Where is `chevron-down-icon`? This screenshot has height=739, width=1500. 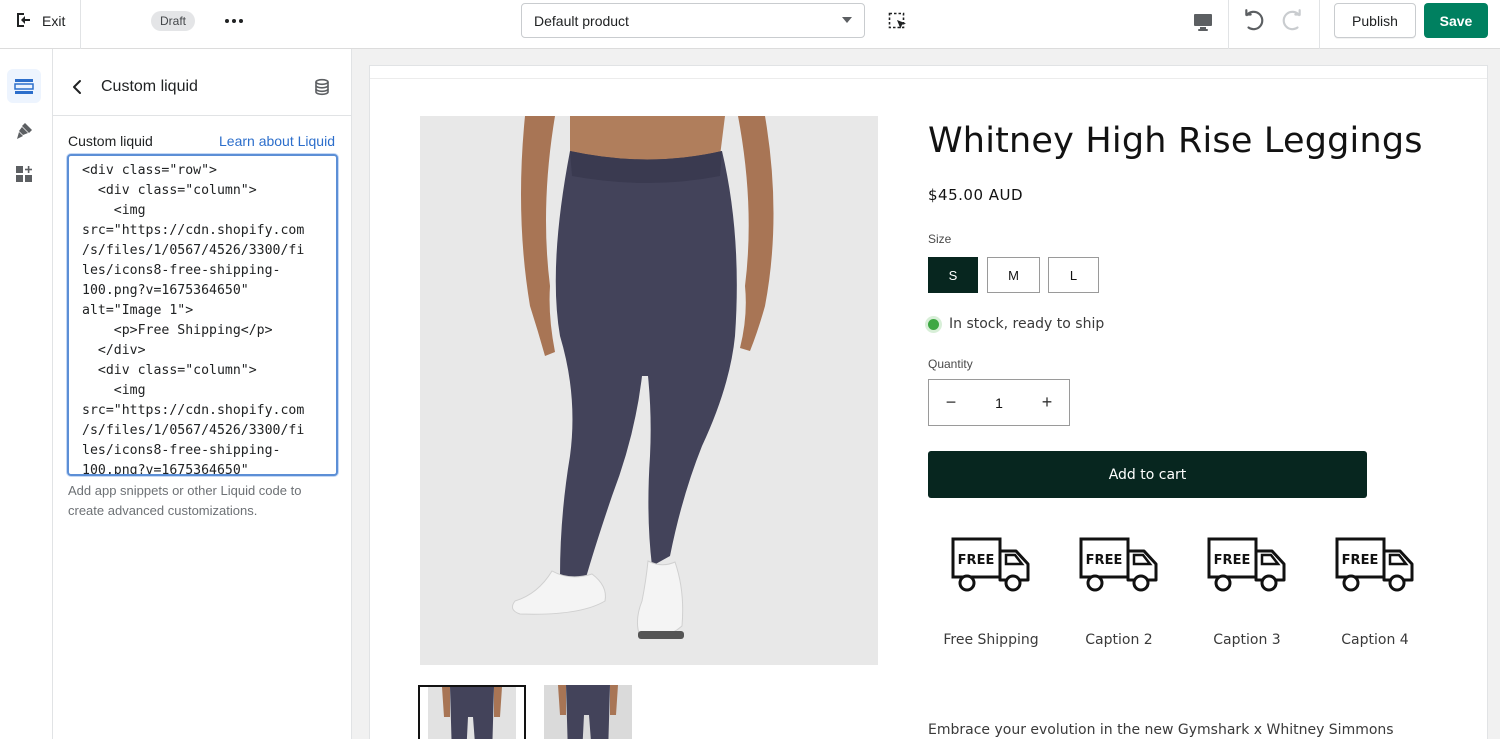
chevron-down-icon is located at coordinates (847, 20).